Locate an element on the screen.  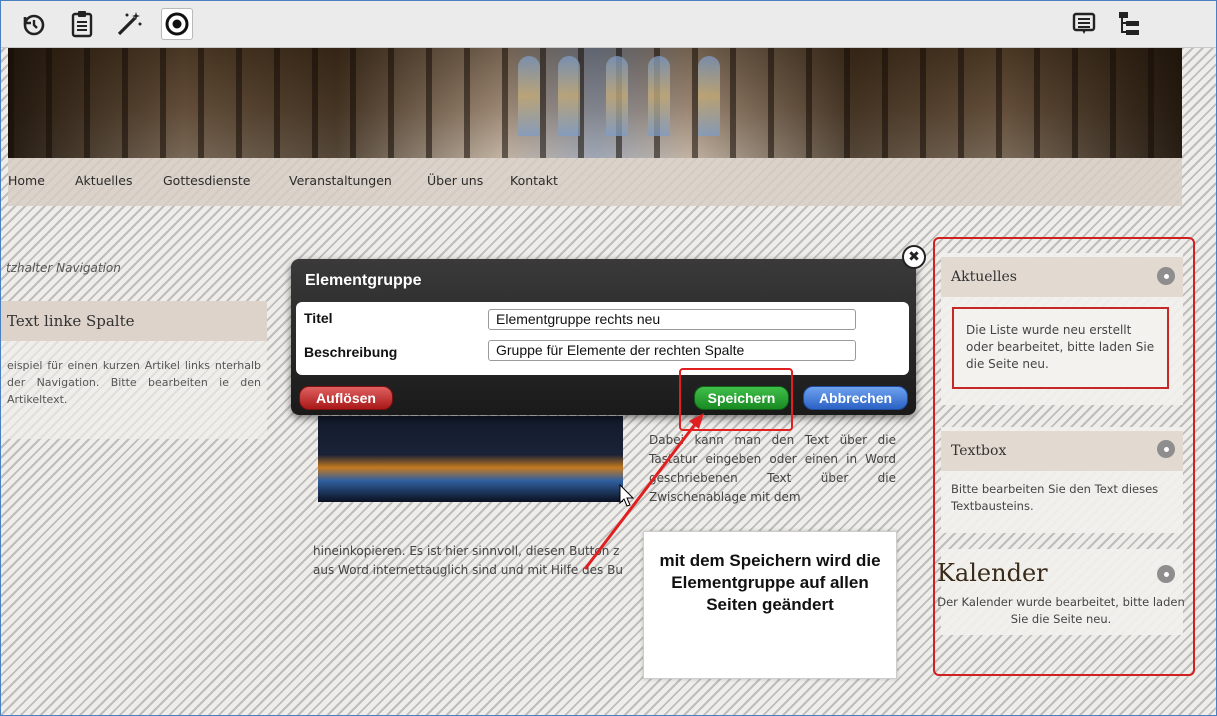
mouse-cursor-icon is located at coordinates (627, 495).